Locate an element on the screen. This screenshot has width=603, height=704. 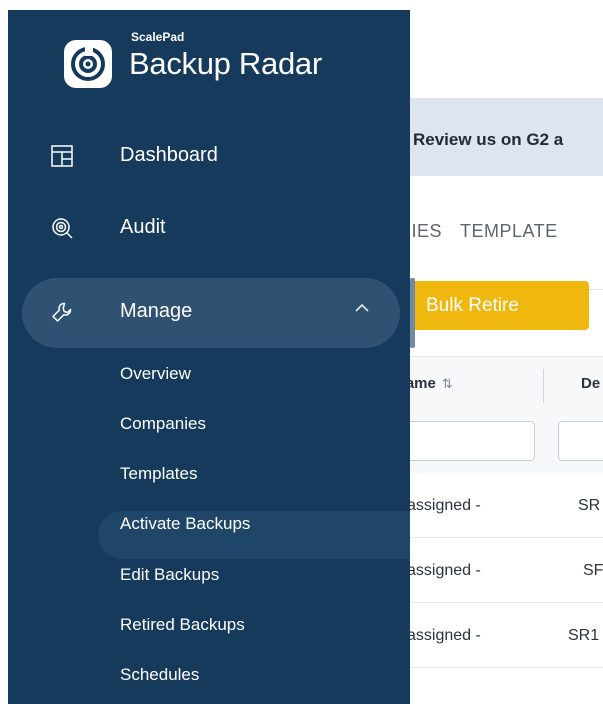
cell-description: SR1 is located at coordinates (584, 635).